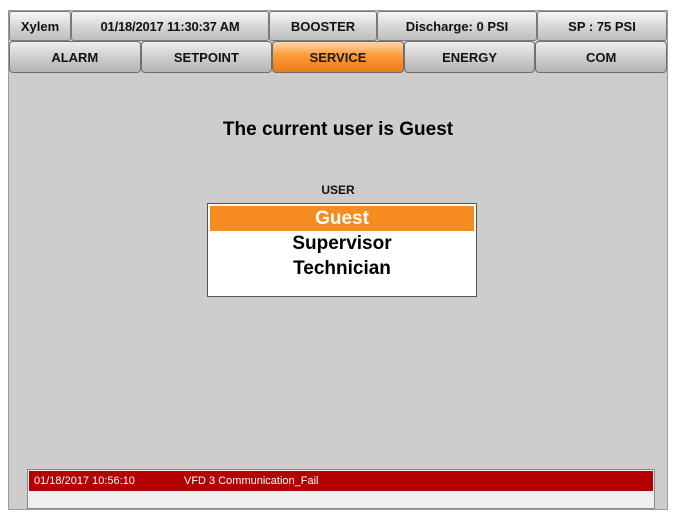 Image resolution: width=676 pixels, height=523 pixels. I want to click on discharge-pressure: Discharge: 0 PSI, so click(457, 26).